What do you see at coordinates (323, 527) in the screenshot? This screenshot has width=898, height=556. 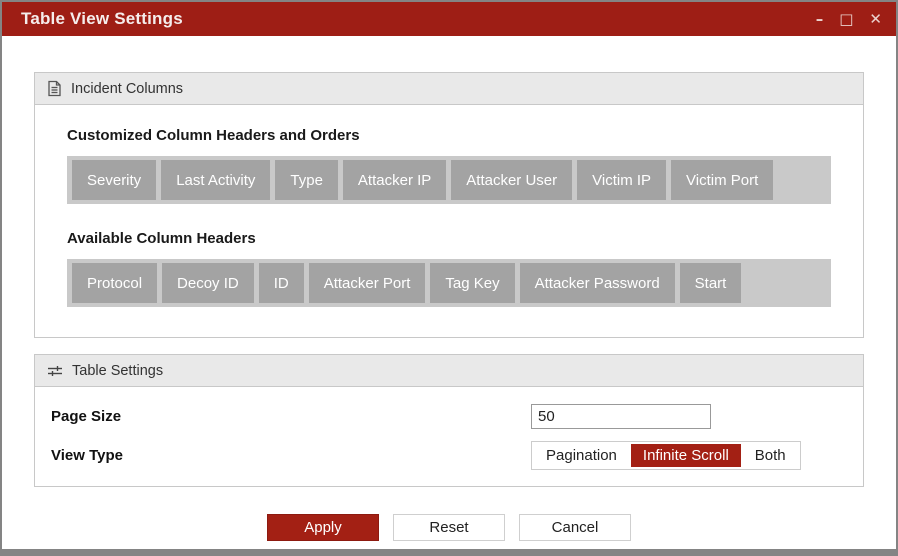 I see `apply-button: Apply` at bounding box center [323, 527].